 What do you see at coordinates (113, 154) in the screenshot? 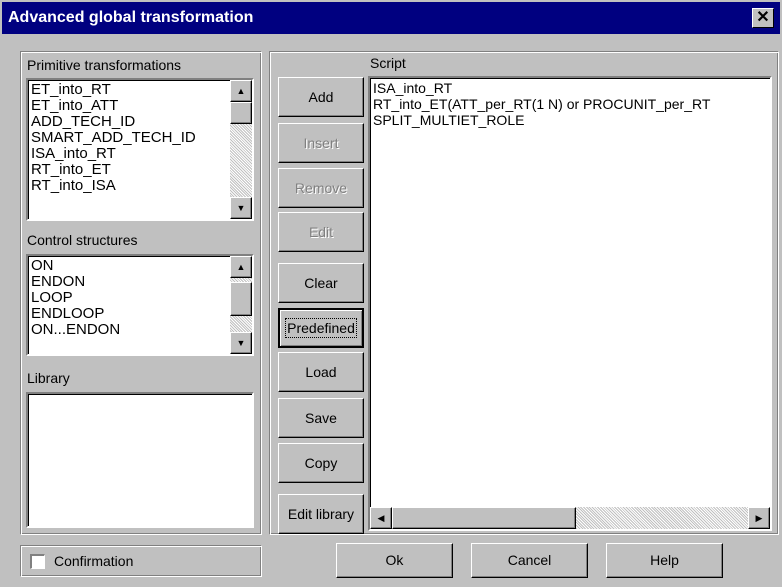
I see `list-item: ISA_into_RT` at bounding box center [113, 154].